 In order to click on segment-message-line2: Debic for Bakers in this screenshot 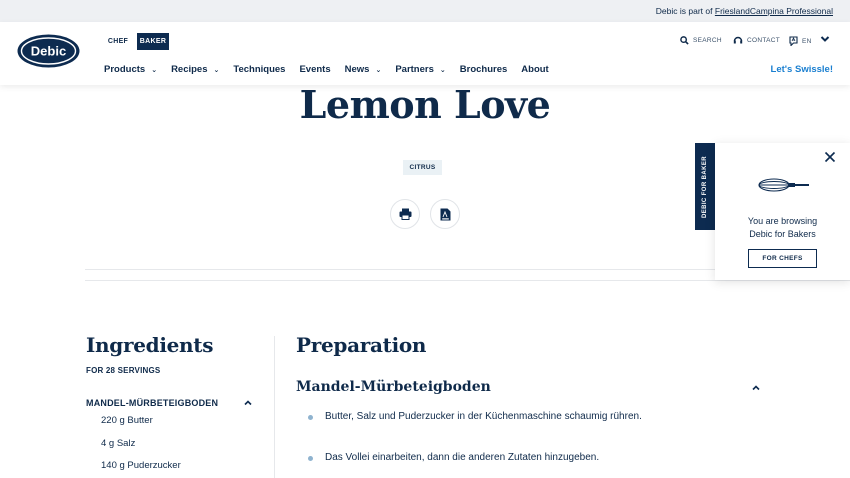, I will do `click(782, 233)`.